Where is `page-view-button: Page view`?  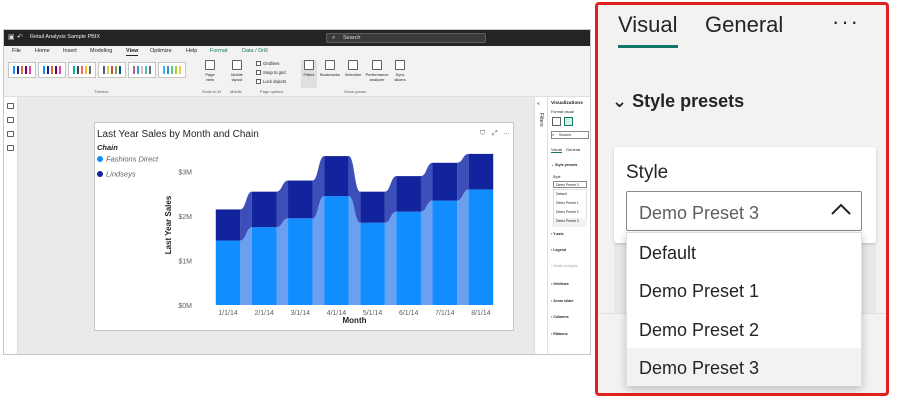 page-view-button: Page view is located at coordinates (210, 71).